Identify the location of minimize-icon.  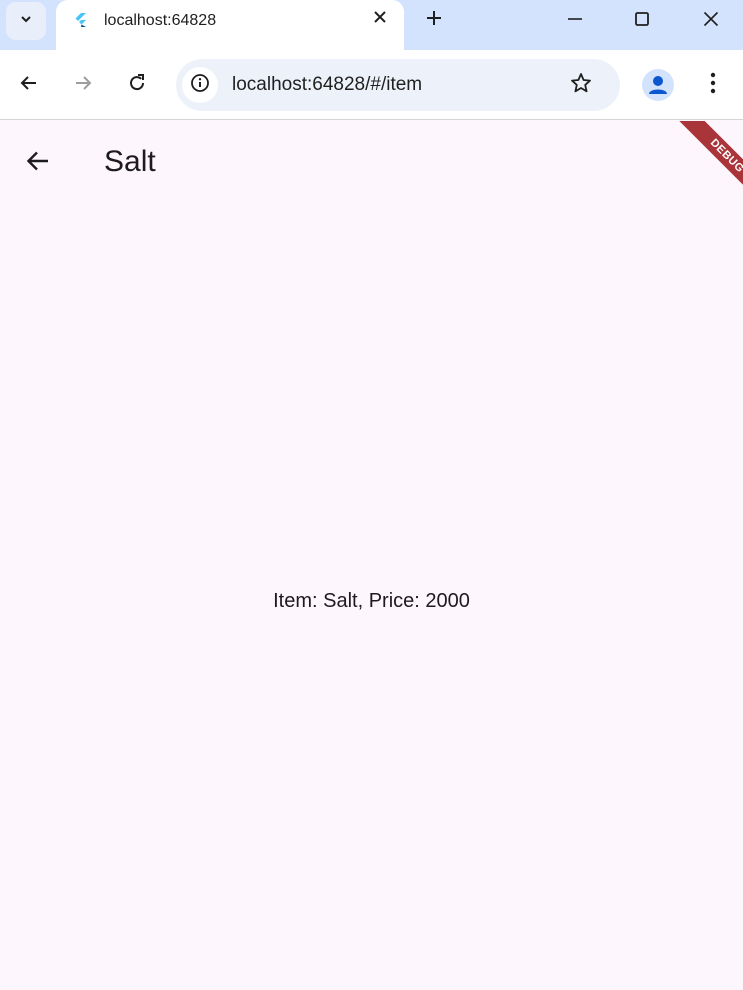
(575, 21).